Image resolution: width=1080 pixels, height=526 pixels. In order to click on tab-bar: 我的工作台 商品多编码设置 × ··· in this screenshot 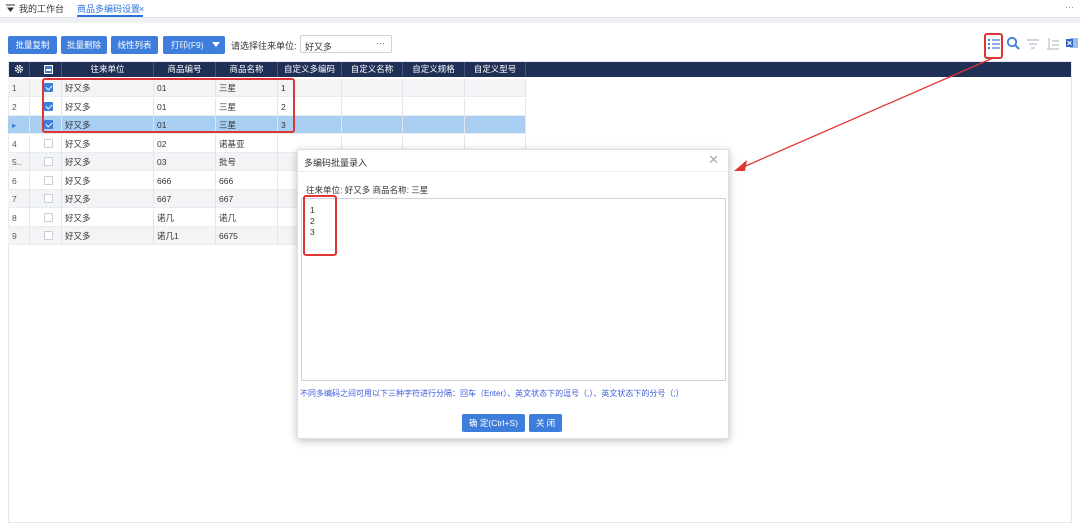, I will do `click(540, 9)`.